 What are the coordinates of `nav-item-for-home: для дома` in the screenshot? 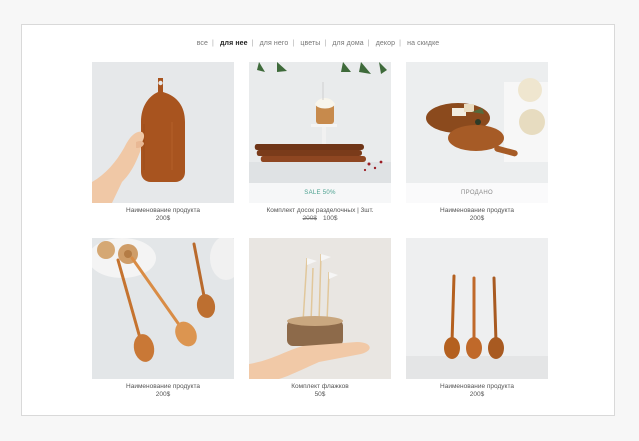 It's located at (347, 43).